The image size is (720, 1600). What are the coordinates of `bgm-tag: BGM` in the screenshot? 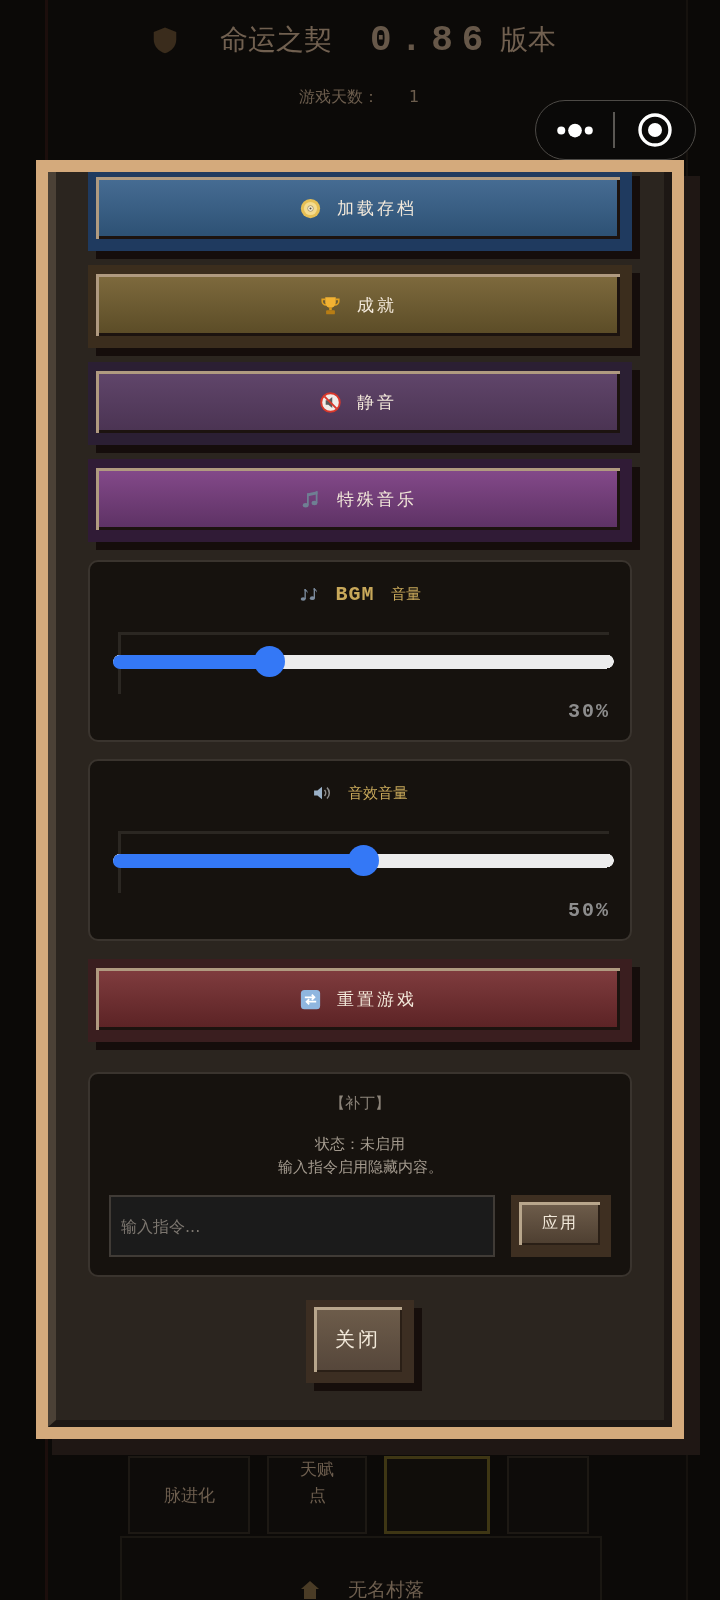 It's located at (355, 594).